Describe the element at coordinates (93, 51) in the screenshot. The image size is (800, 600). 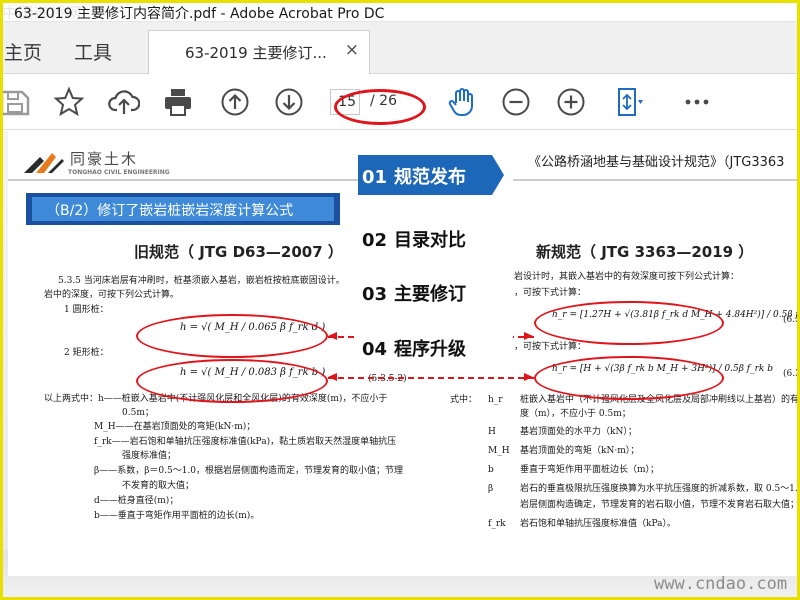
I see `tab-tools: 工具` at that location.